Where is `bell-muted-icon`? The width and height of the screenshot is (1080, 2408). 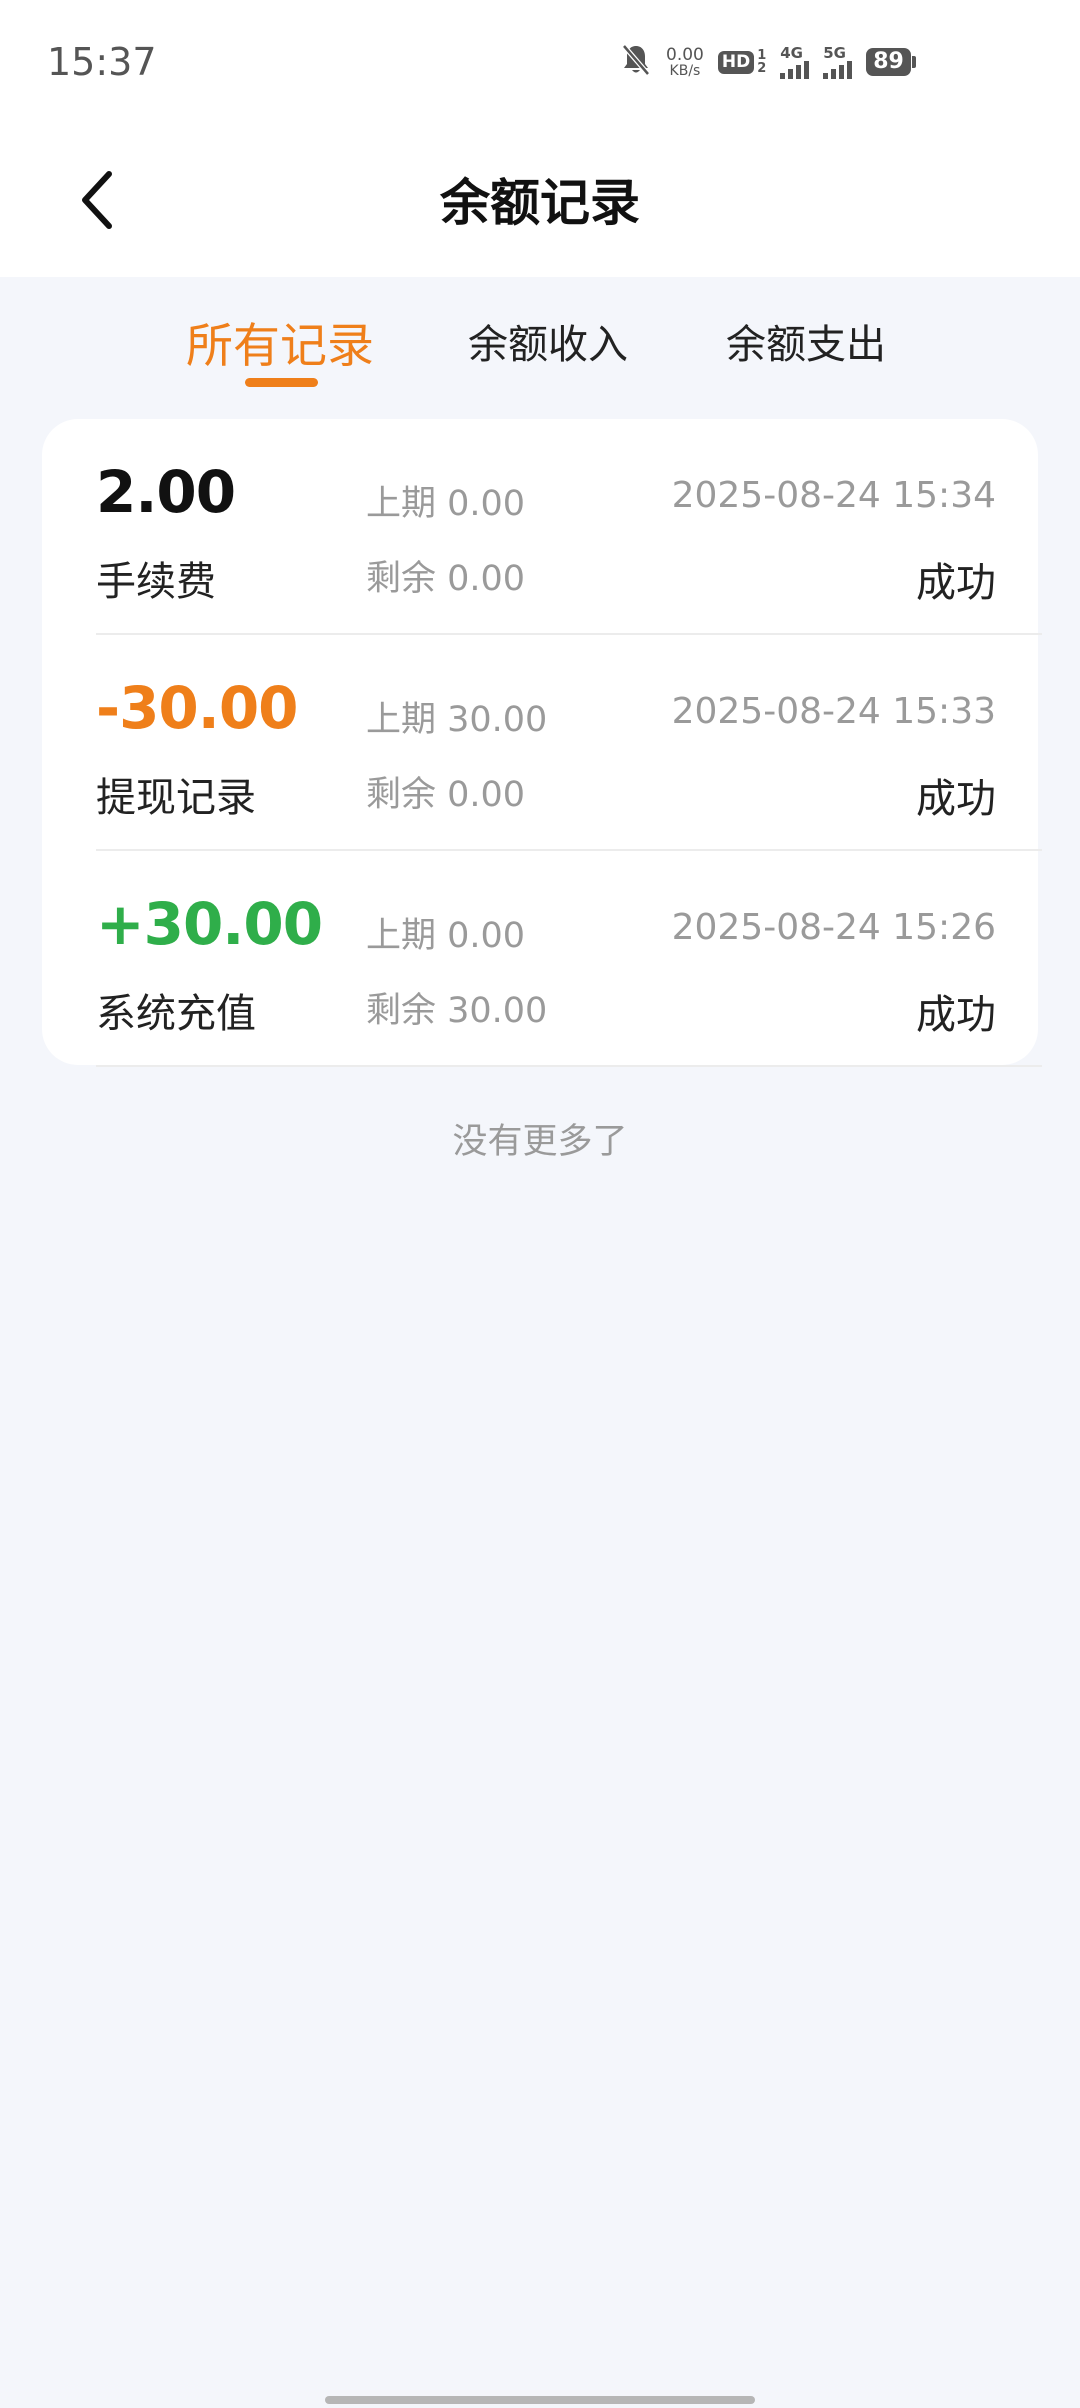 bell-muted-icon is located at coordinates (636, 62).